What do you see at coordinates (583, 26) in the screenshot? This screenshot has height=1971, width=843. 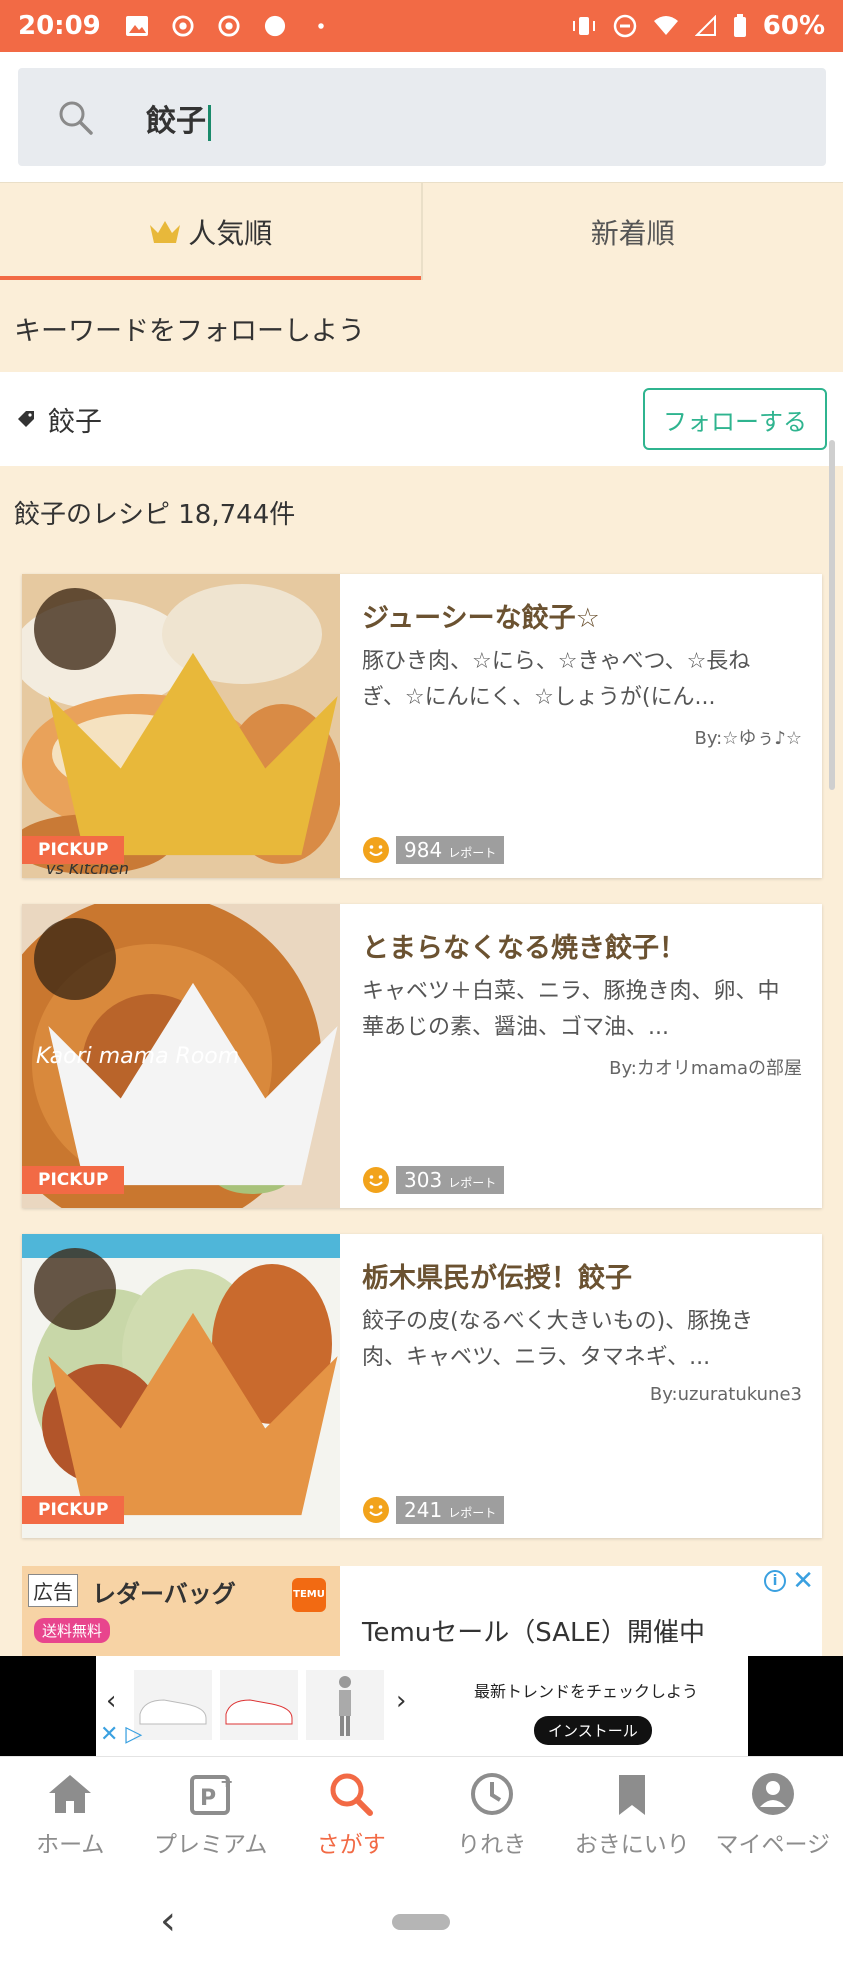 I see `vibrate-icon` at bounding box center [583, 26].